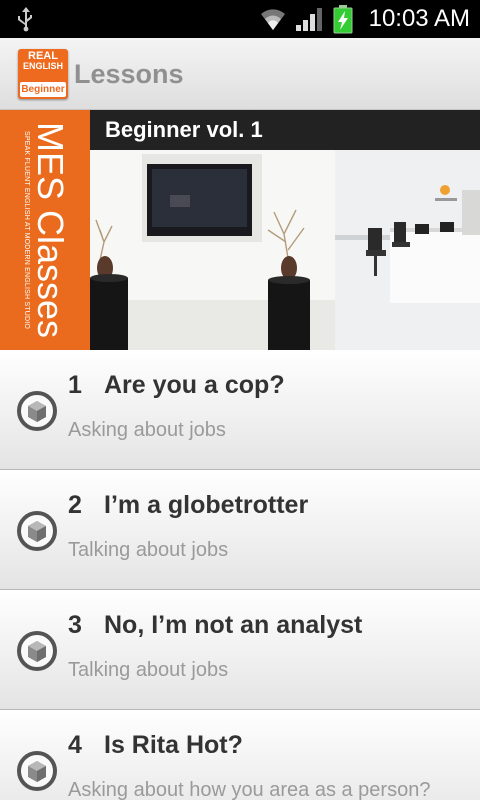  What do you see at coordinates (240, 19) in the screenshot?
I see `status-bar: 10:03 AM` at bounding box center [240, 19].